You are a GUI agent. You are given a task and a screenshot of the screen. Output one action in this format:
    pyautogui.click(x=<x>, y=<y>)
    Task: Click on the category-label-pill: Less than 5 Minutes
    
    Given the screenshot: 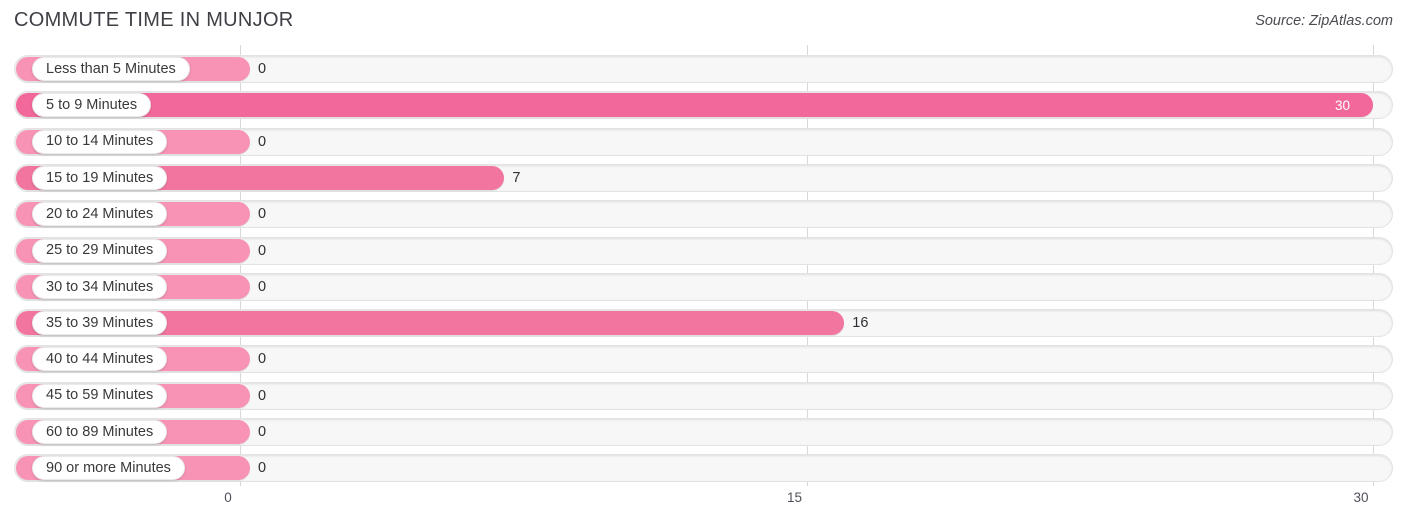 What is the action you would take?
    pyautogui.click(x=111, y=69)
    